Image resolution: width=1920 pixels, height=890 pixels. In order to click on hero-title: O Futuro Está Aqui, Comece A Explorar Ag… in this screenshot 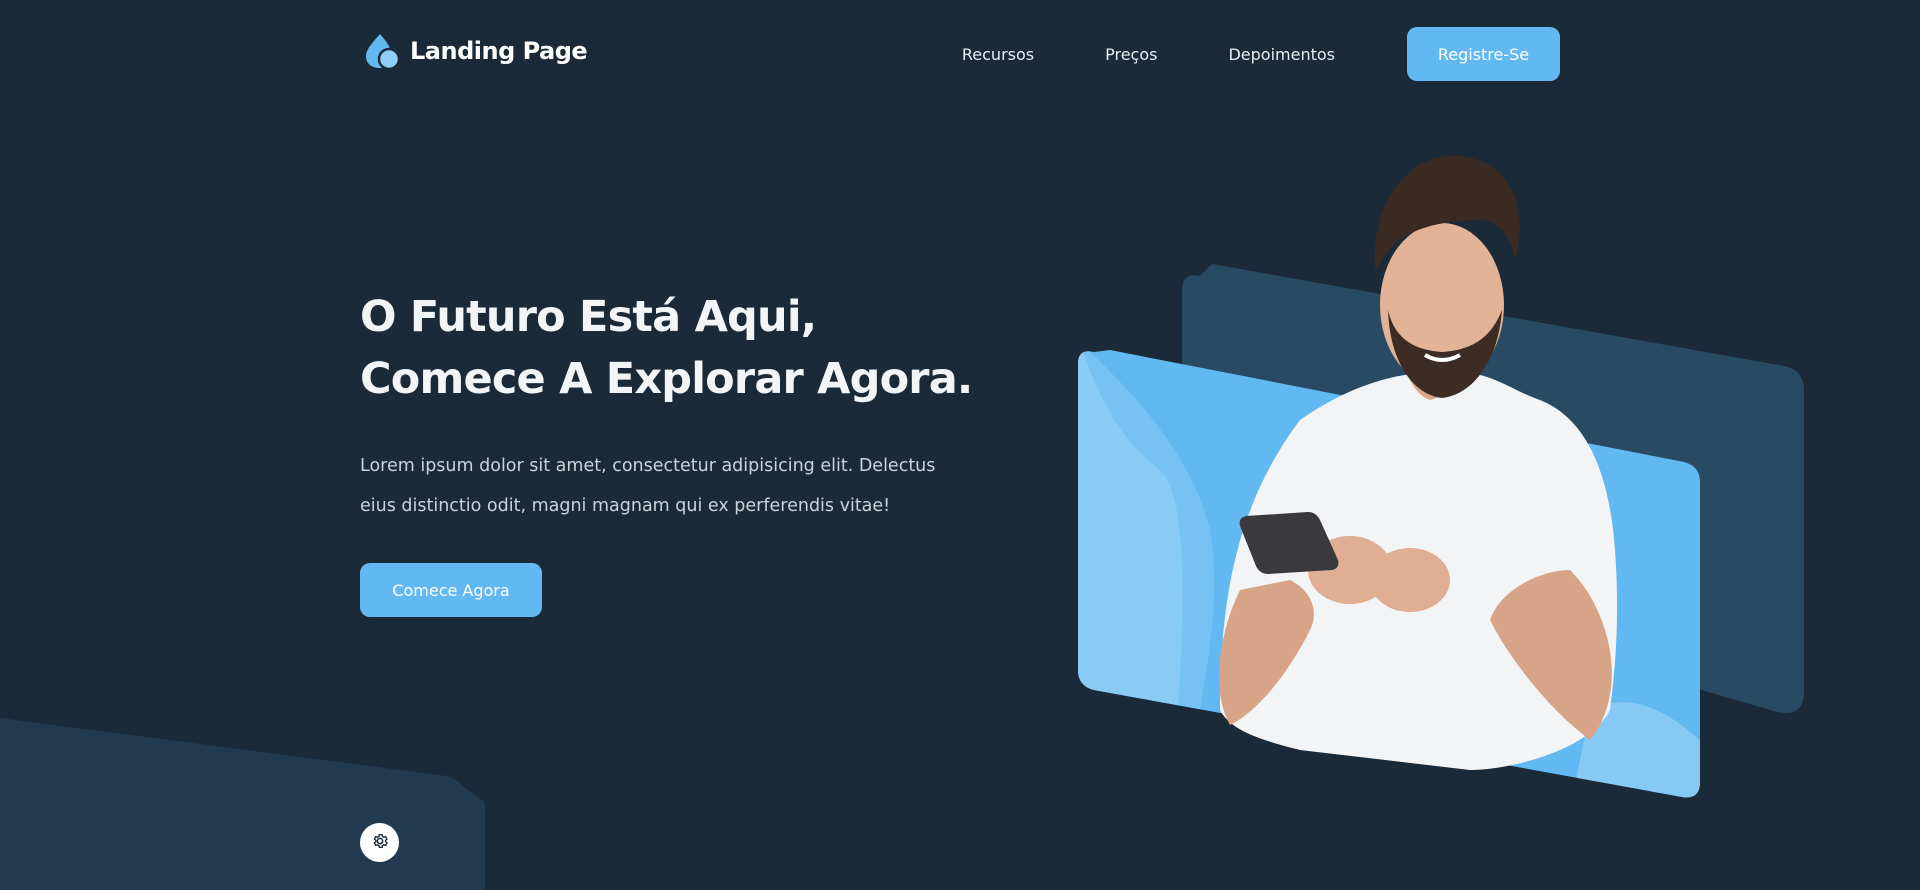, I will do `click(680, 348)`.